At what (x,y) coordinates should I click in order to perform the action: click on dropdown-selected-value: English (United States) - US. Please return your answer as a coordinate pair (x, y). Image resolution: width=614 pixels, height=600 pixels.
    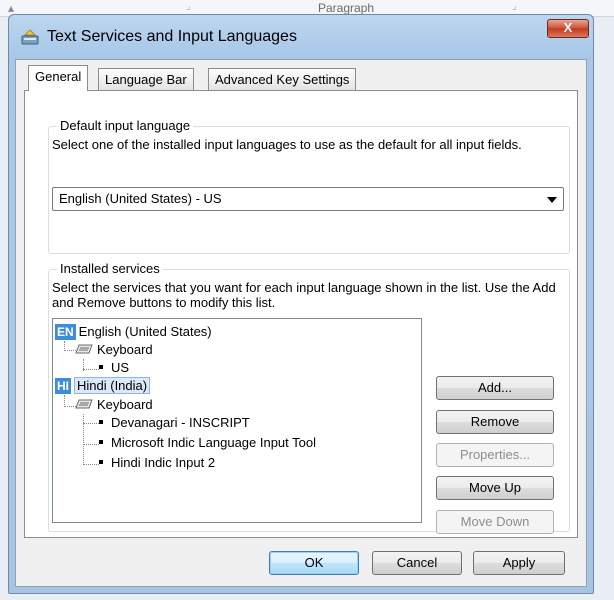
    Looking at the image, I should click on (140, 198).